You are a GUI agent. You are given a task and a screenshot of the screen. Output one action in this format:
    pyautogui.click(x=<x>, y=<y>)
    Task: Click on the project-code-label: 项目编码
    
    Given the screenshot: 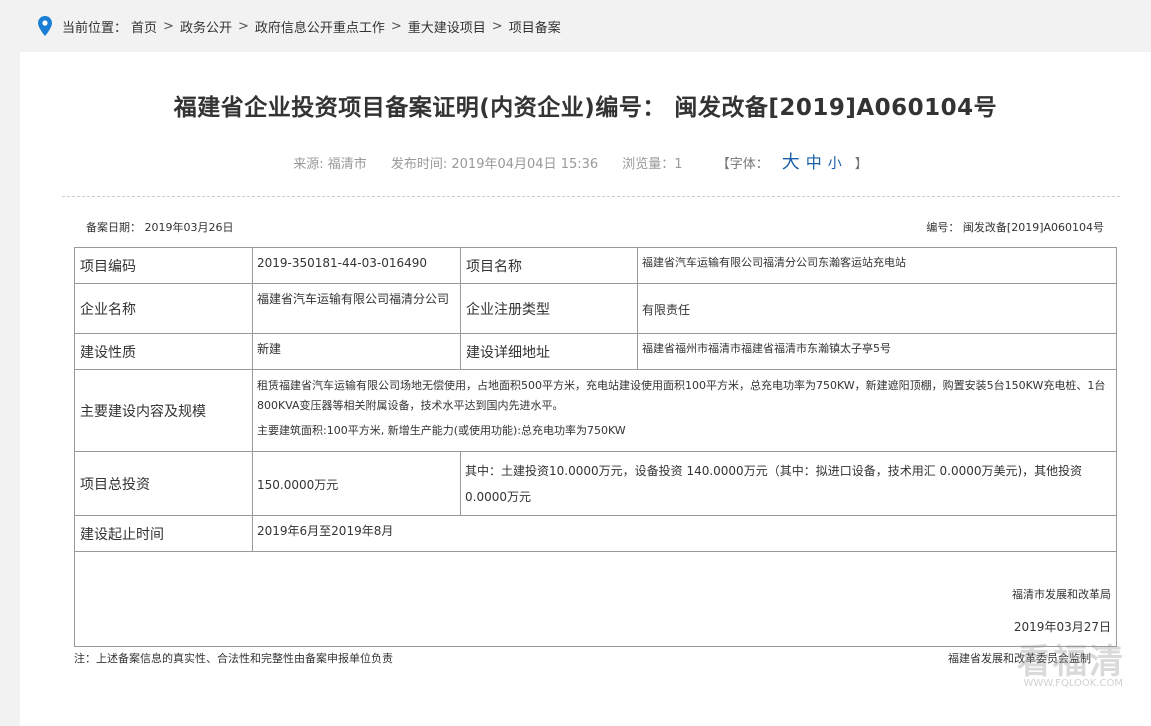 What is the action you would take?
    pyautogui.click(x=163, y=265)
    